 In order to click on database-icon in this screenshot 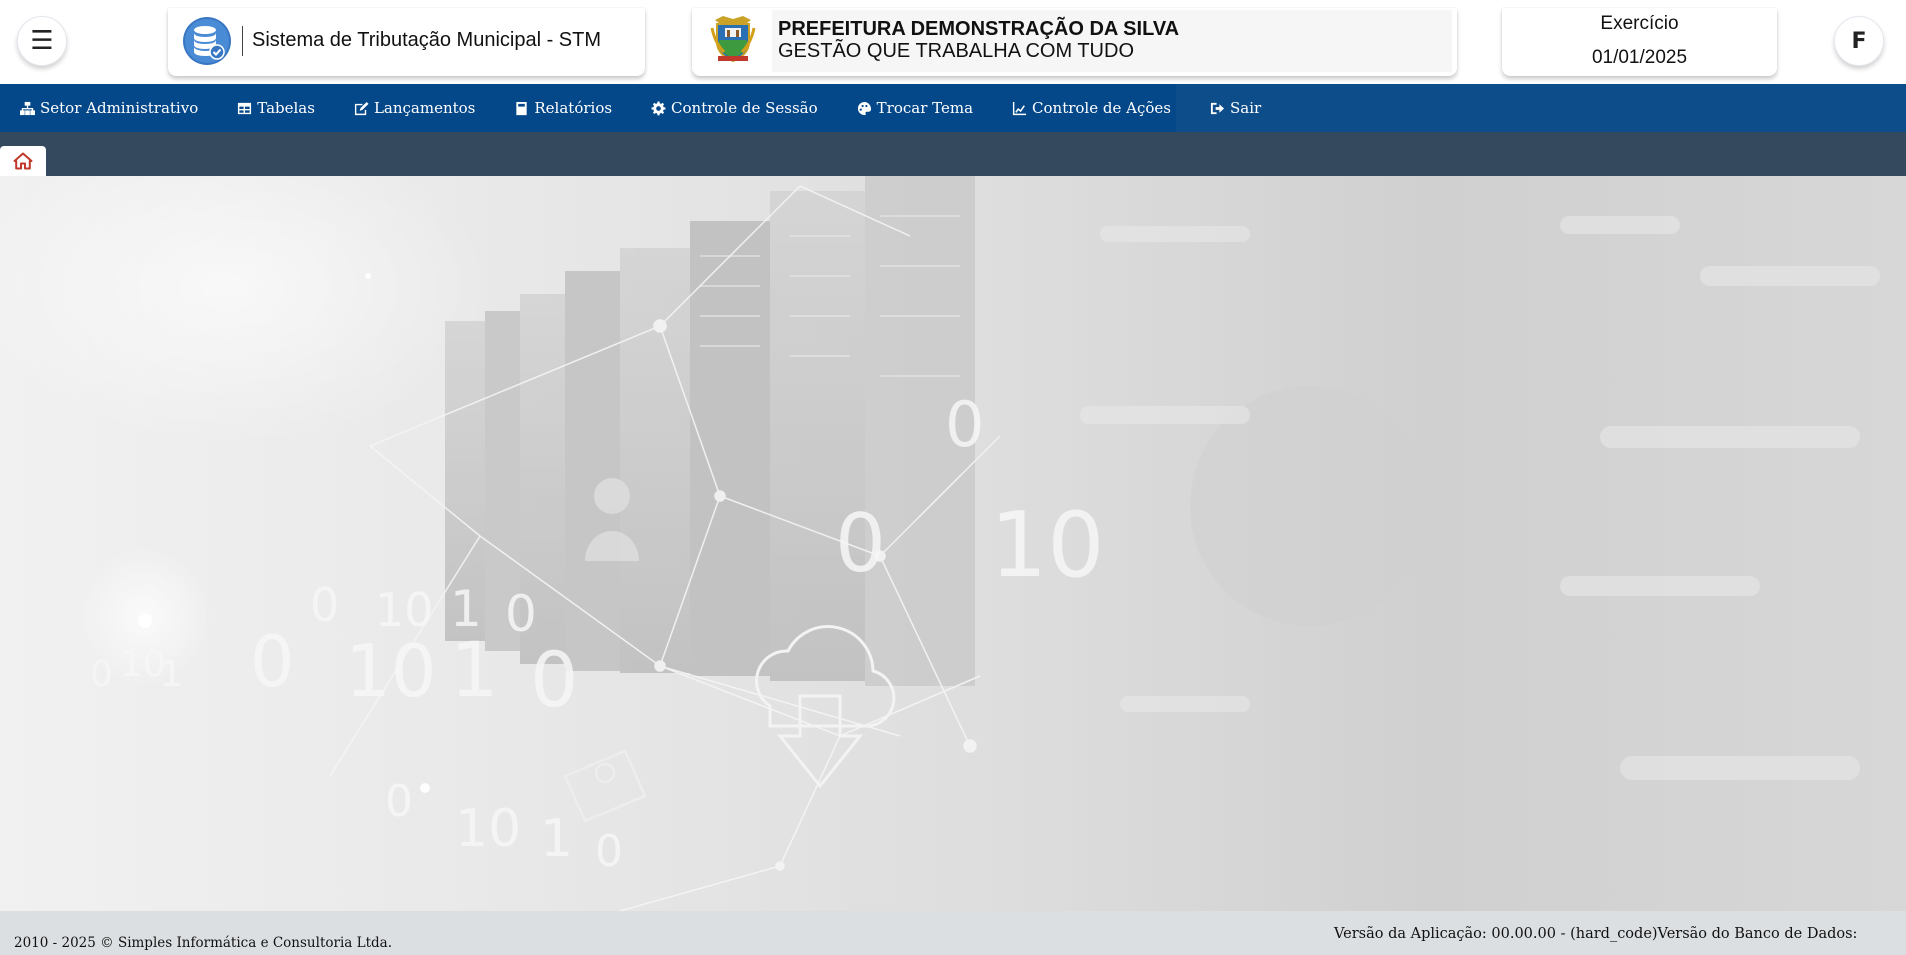, I will do `click(207, 41)`.